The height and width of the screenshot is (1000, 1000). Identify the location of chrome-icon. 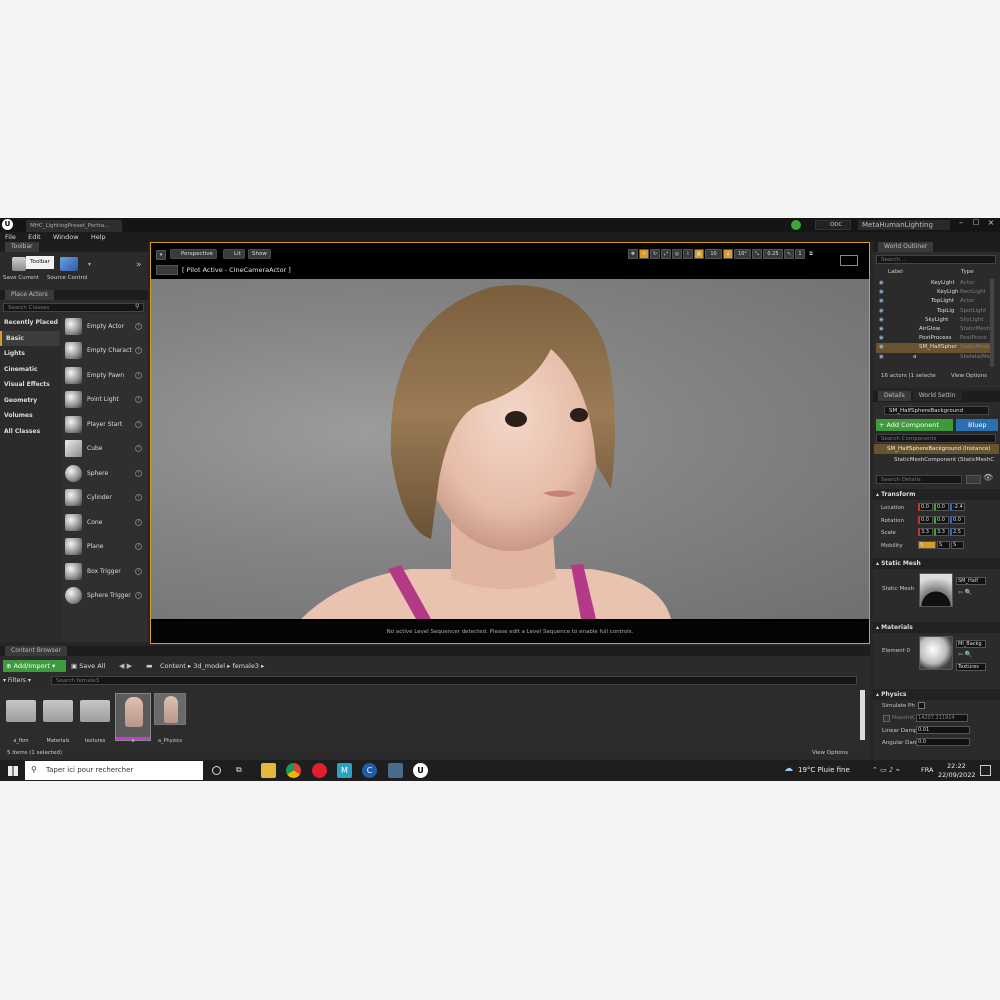
(293, 770).